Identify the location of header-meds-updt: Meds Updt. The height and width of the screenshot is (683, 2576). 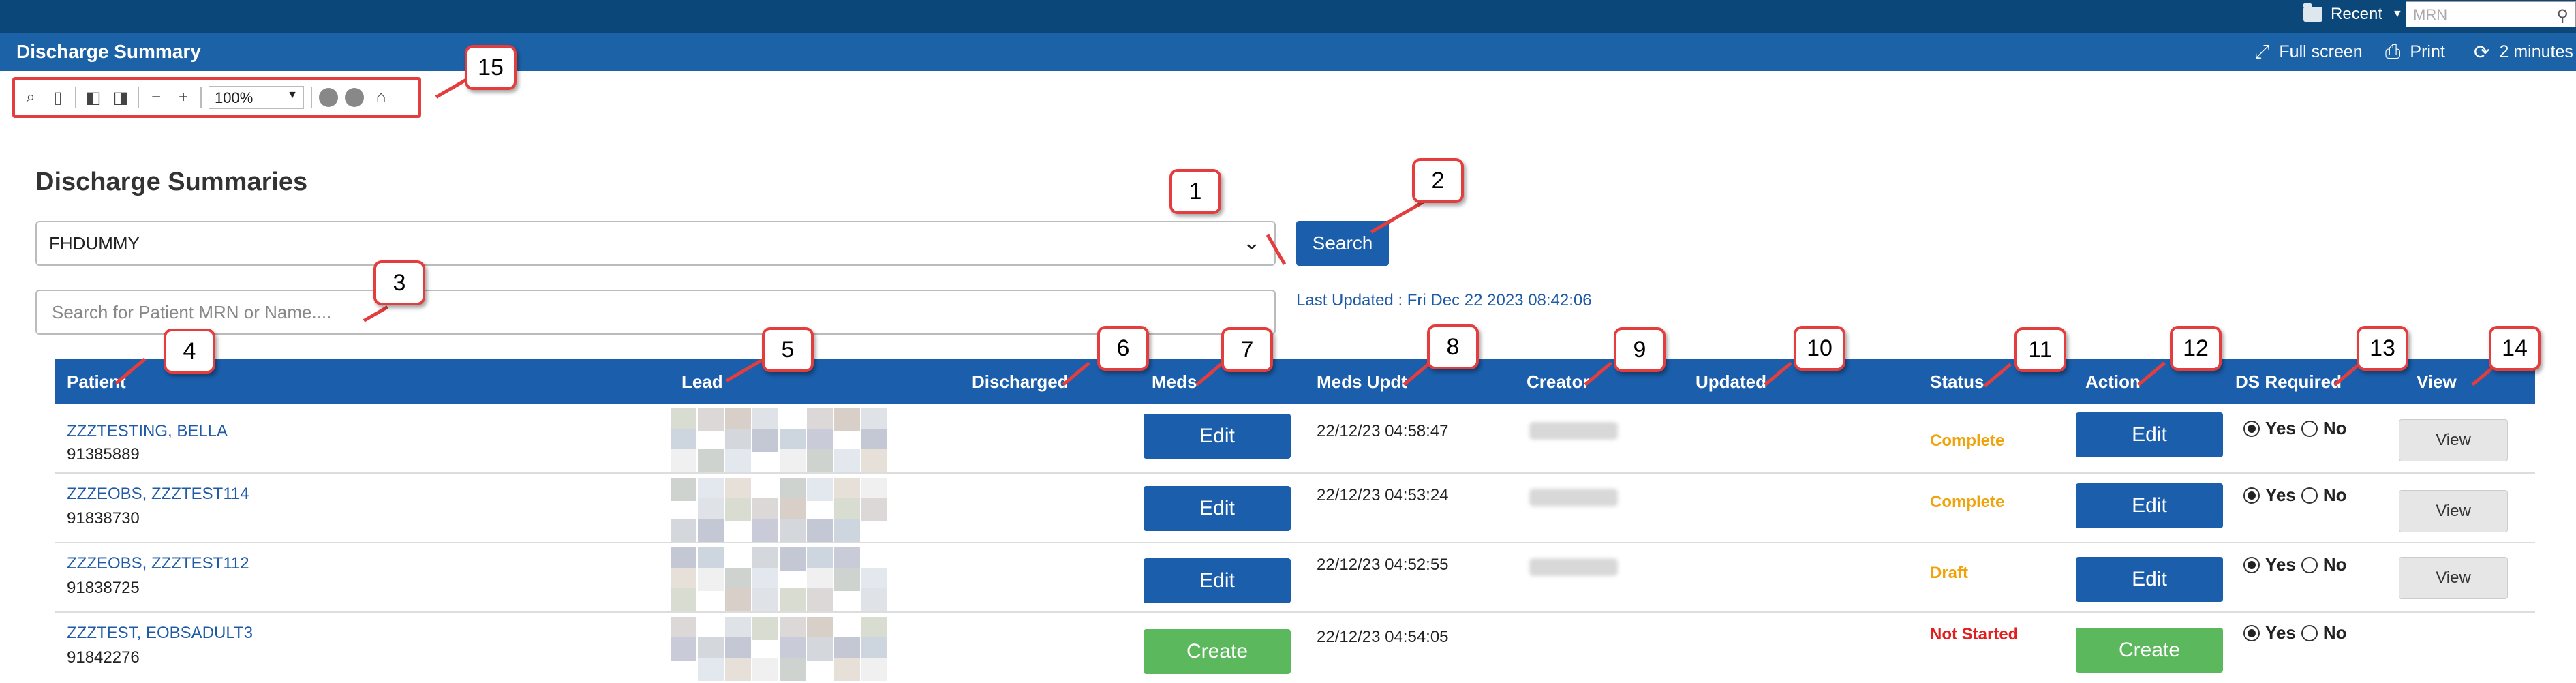
(1362, 382).